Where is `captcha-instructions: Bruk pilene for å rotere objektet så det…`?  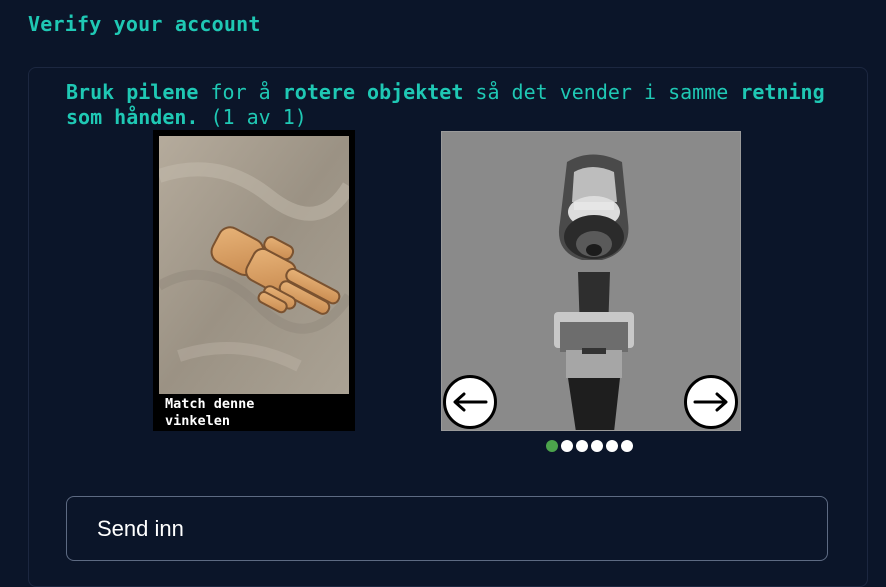 captcha-instructions: Bruk pilene for å rotere objektet så det… is located at coordinates (446, 105).